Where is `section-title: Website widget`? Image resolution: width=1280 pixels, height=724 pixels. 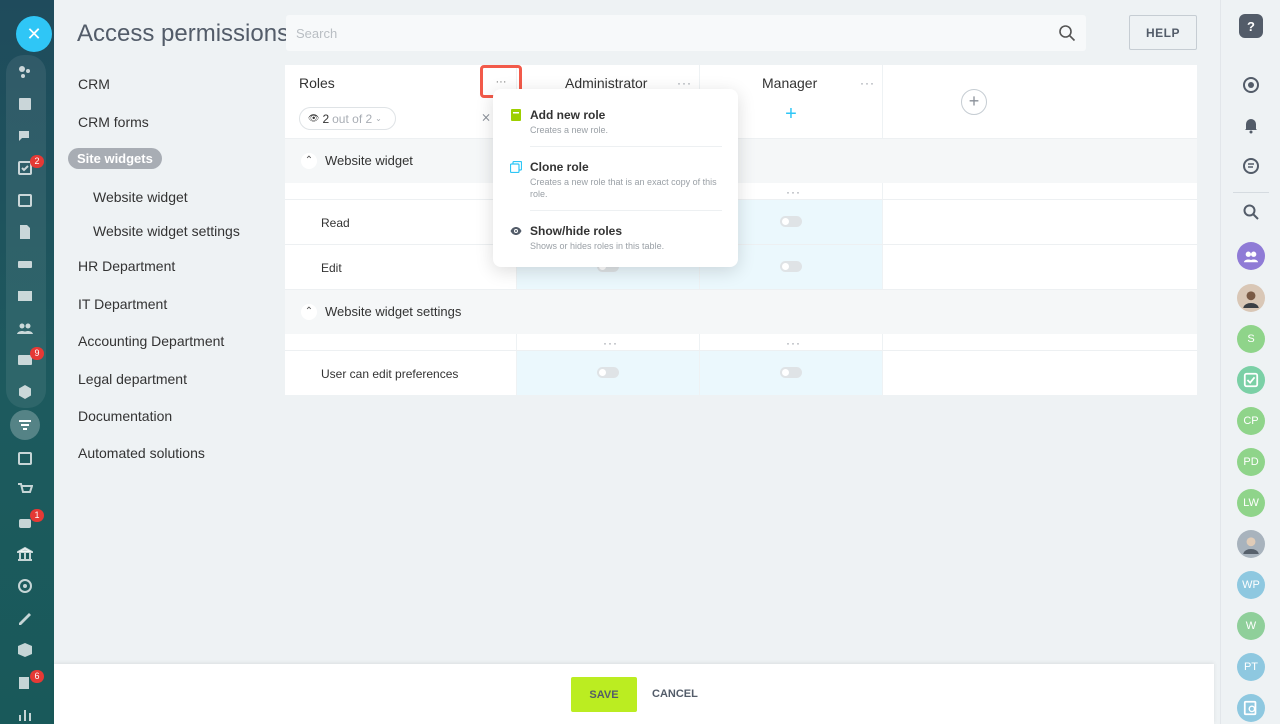 section-title: Website widget is located at coordinates (369, 160).